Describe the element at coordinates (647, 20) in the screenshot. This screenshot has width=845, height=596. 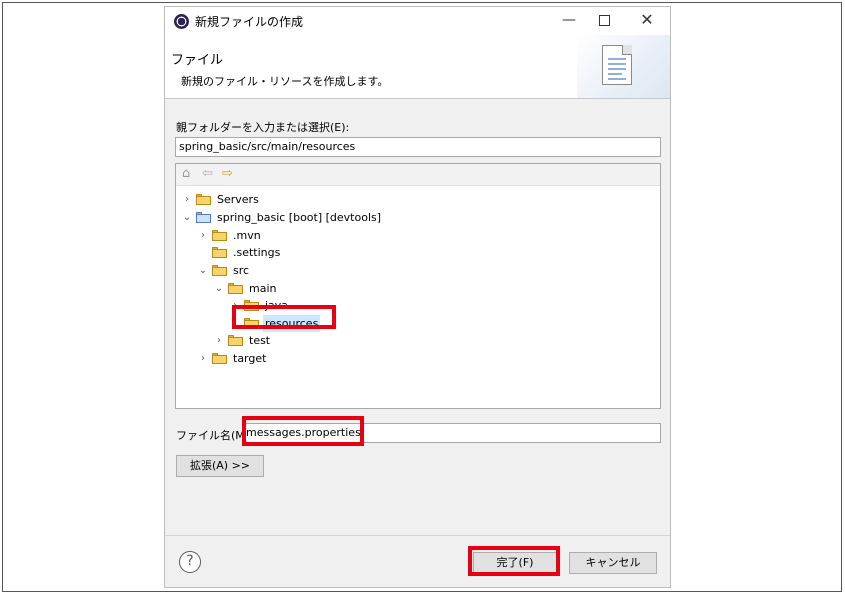
I see `close-button: ✕` at that location.